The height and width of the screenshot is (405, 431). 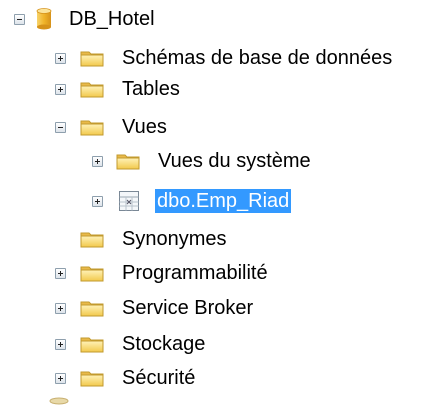 I want to click on tree-node-label: DB_Hotel, so click(x=112, y=19).